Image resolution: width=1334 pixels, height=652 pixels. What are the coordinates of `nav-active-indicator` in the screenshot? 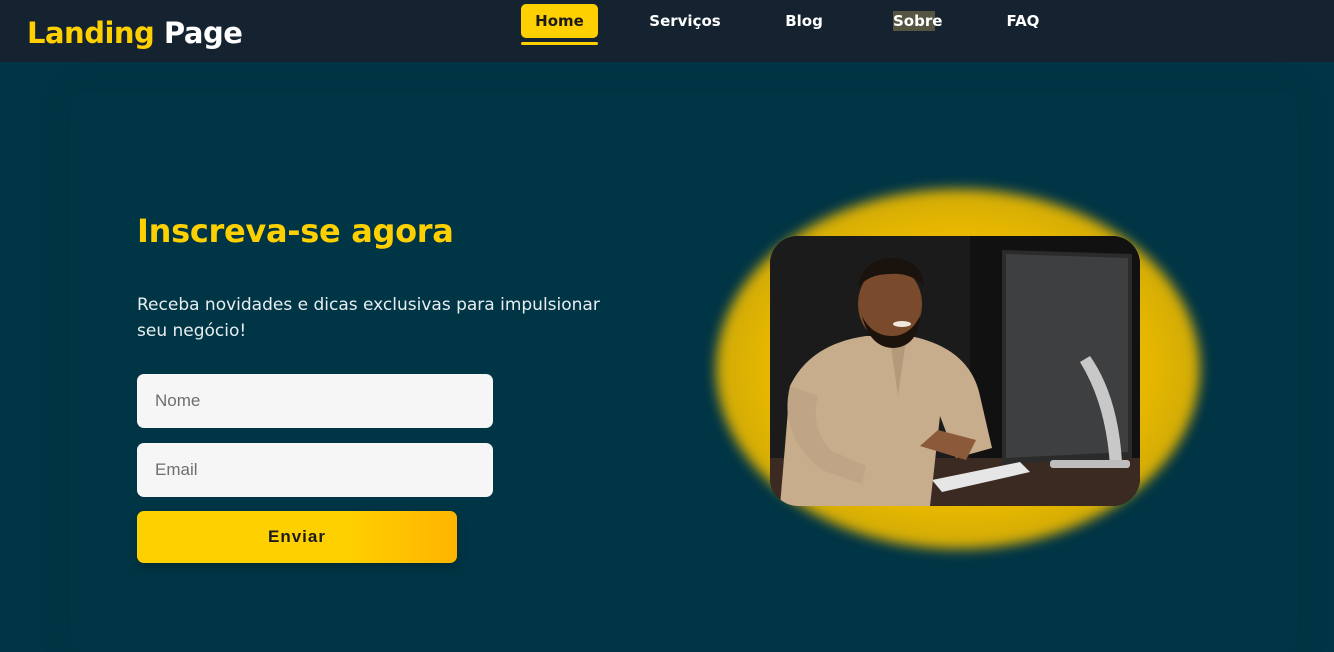 It's located at (559, 43).